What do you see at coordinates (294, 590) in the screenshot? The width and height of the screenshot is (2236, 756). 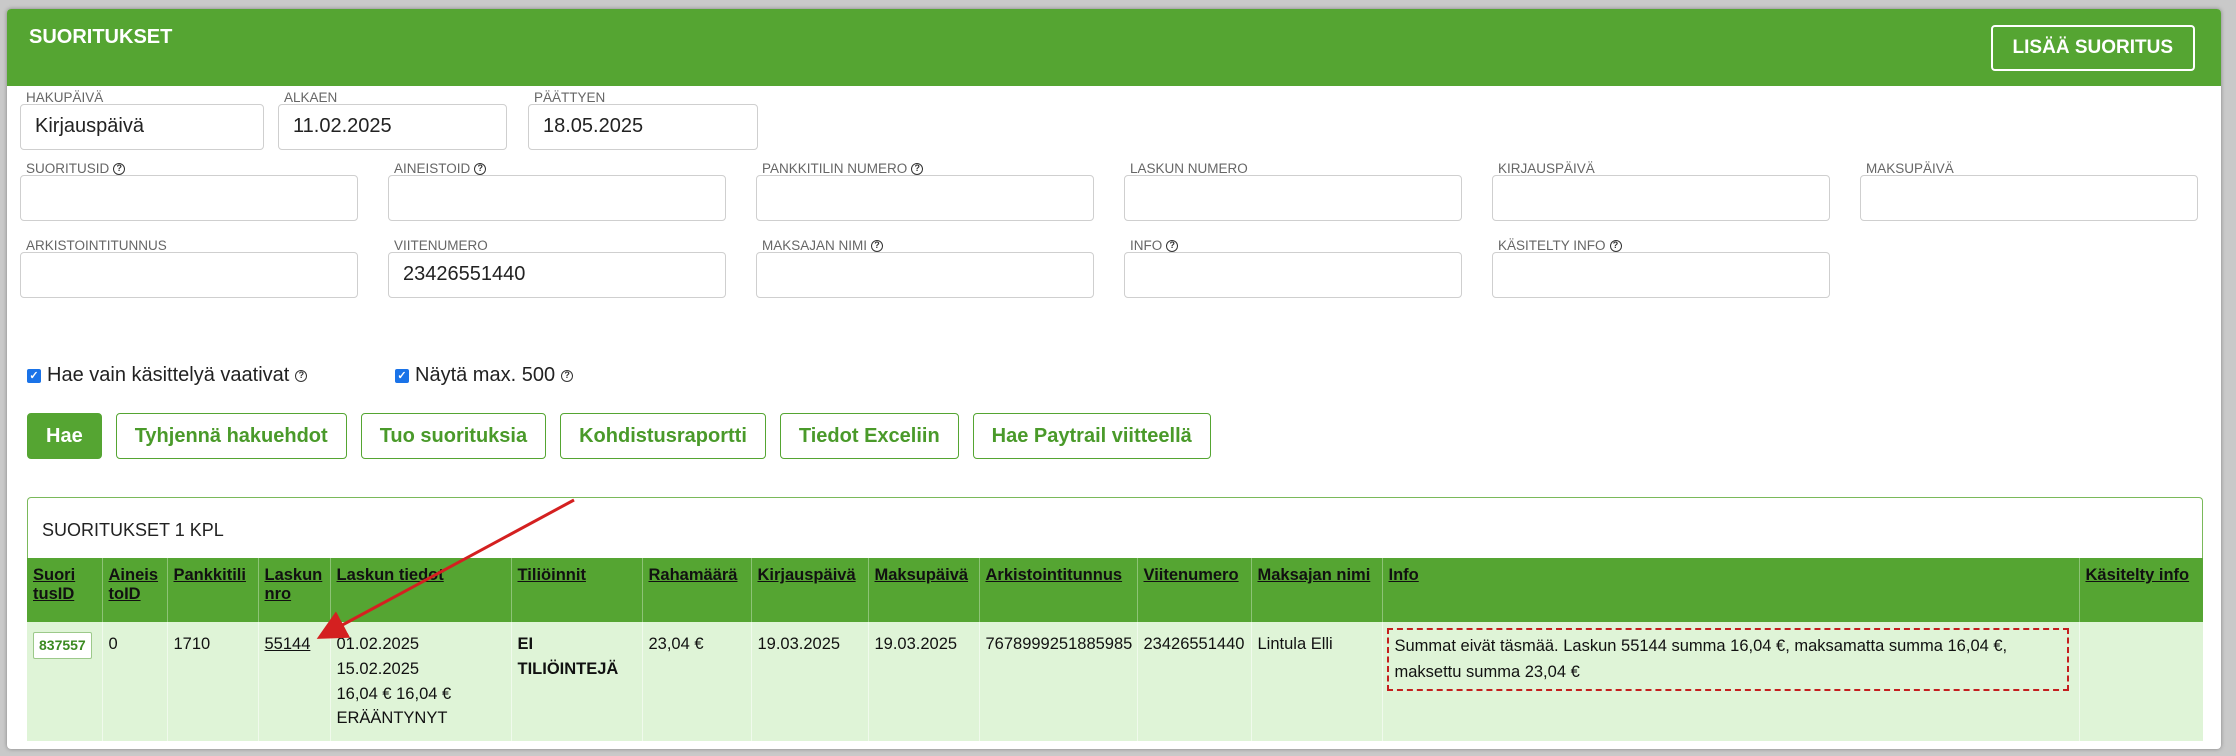 I see `column-header: Laskun nro` at bounding box center [294, 590].